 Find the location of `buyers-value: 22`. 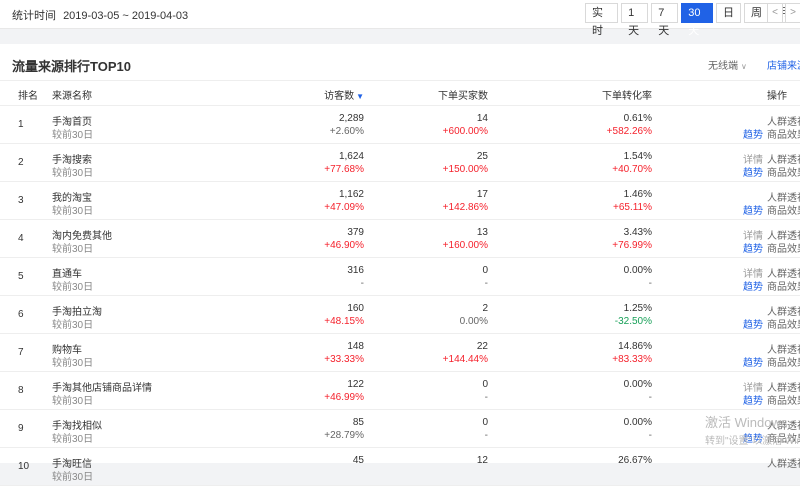

buyers-value: 22 is located at coordinates (482, 346).